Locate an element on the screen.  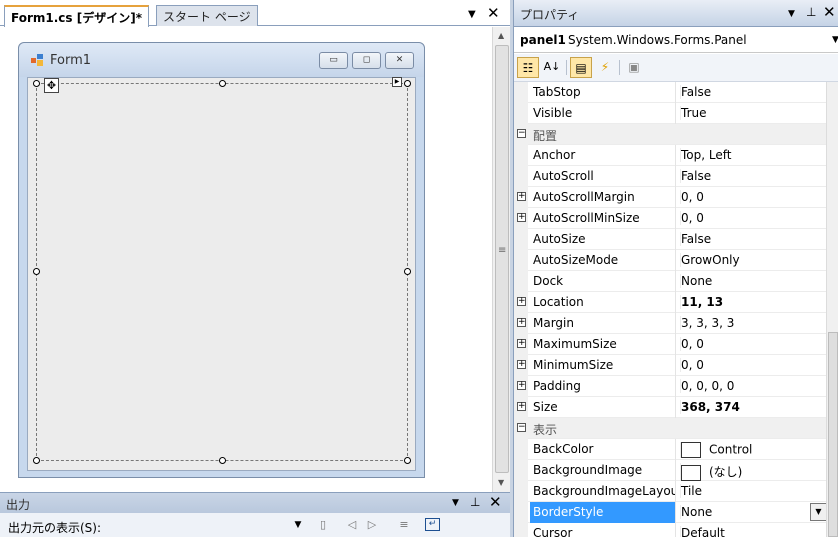
next-message-icon: ▷ is located at coordinates (372, 525).